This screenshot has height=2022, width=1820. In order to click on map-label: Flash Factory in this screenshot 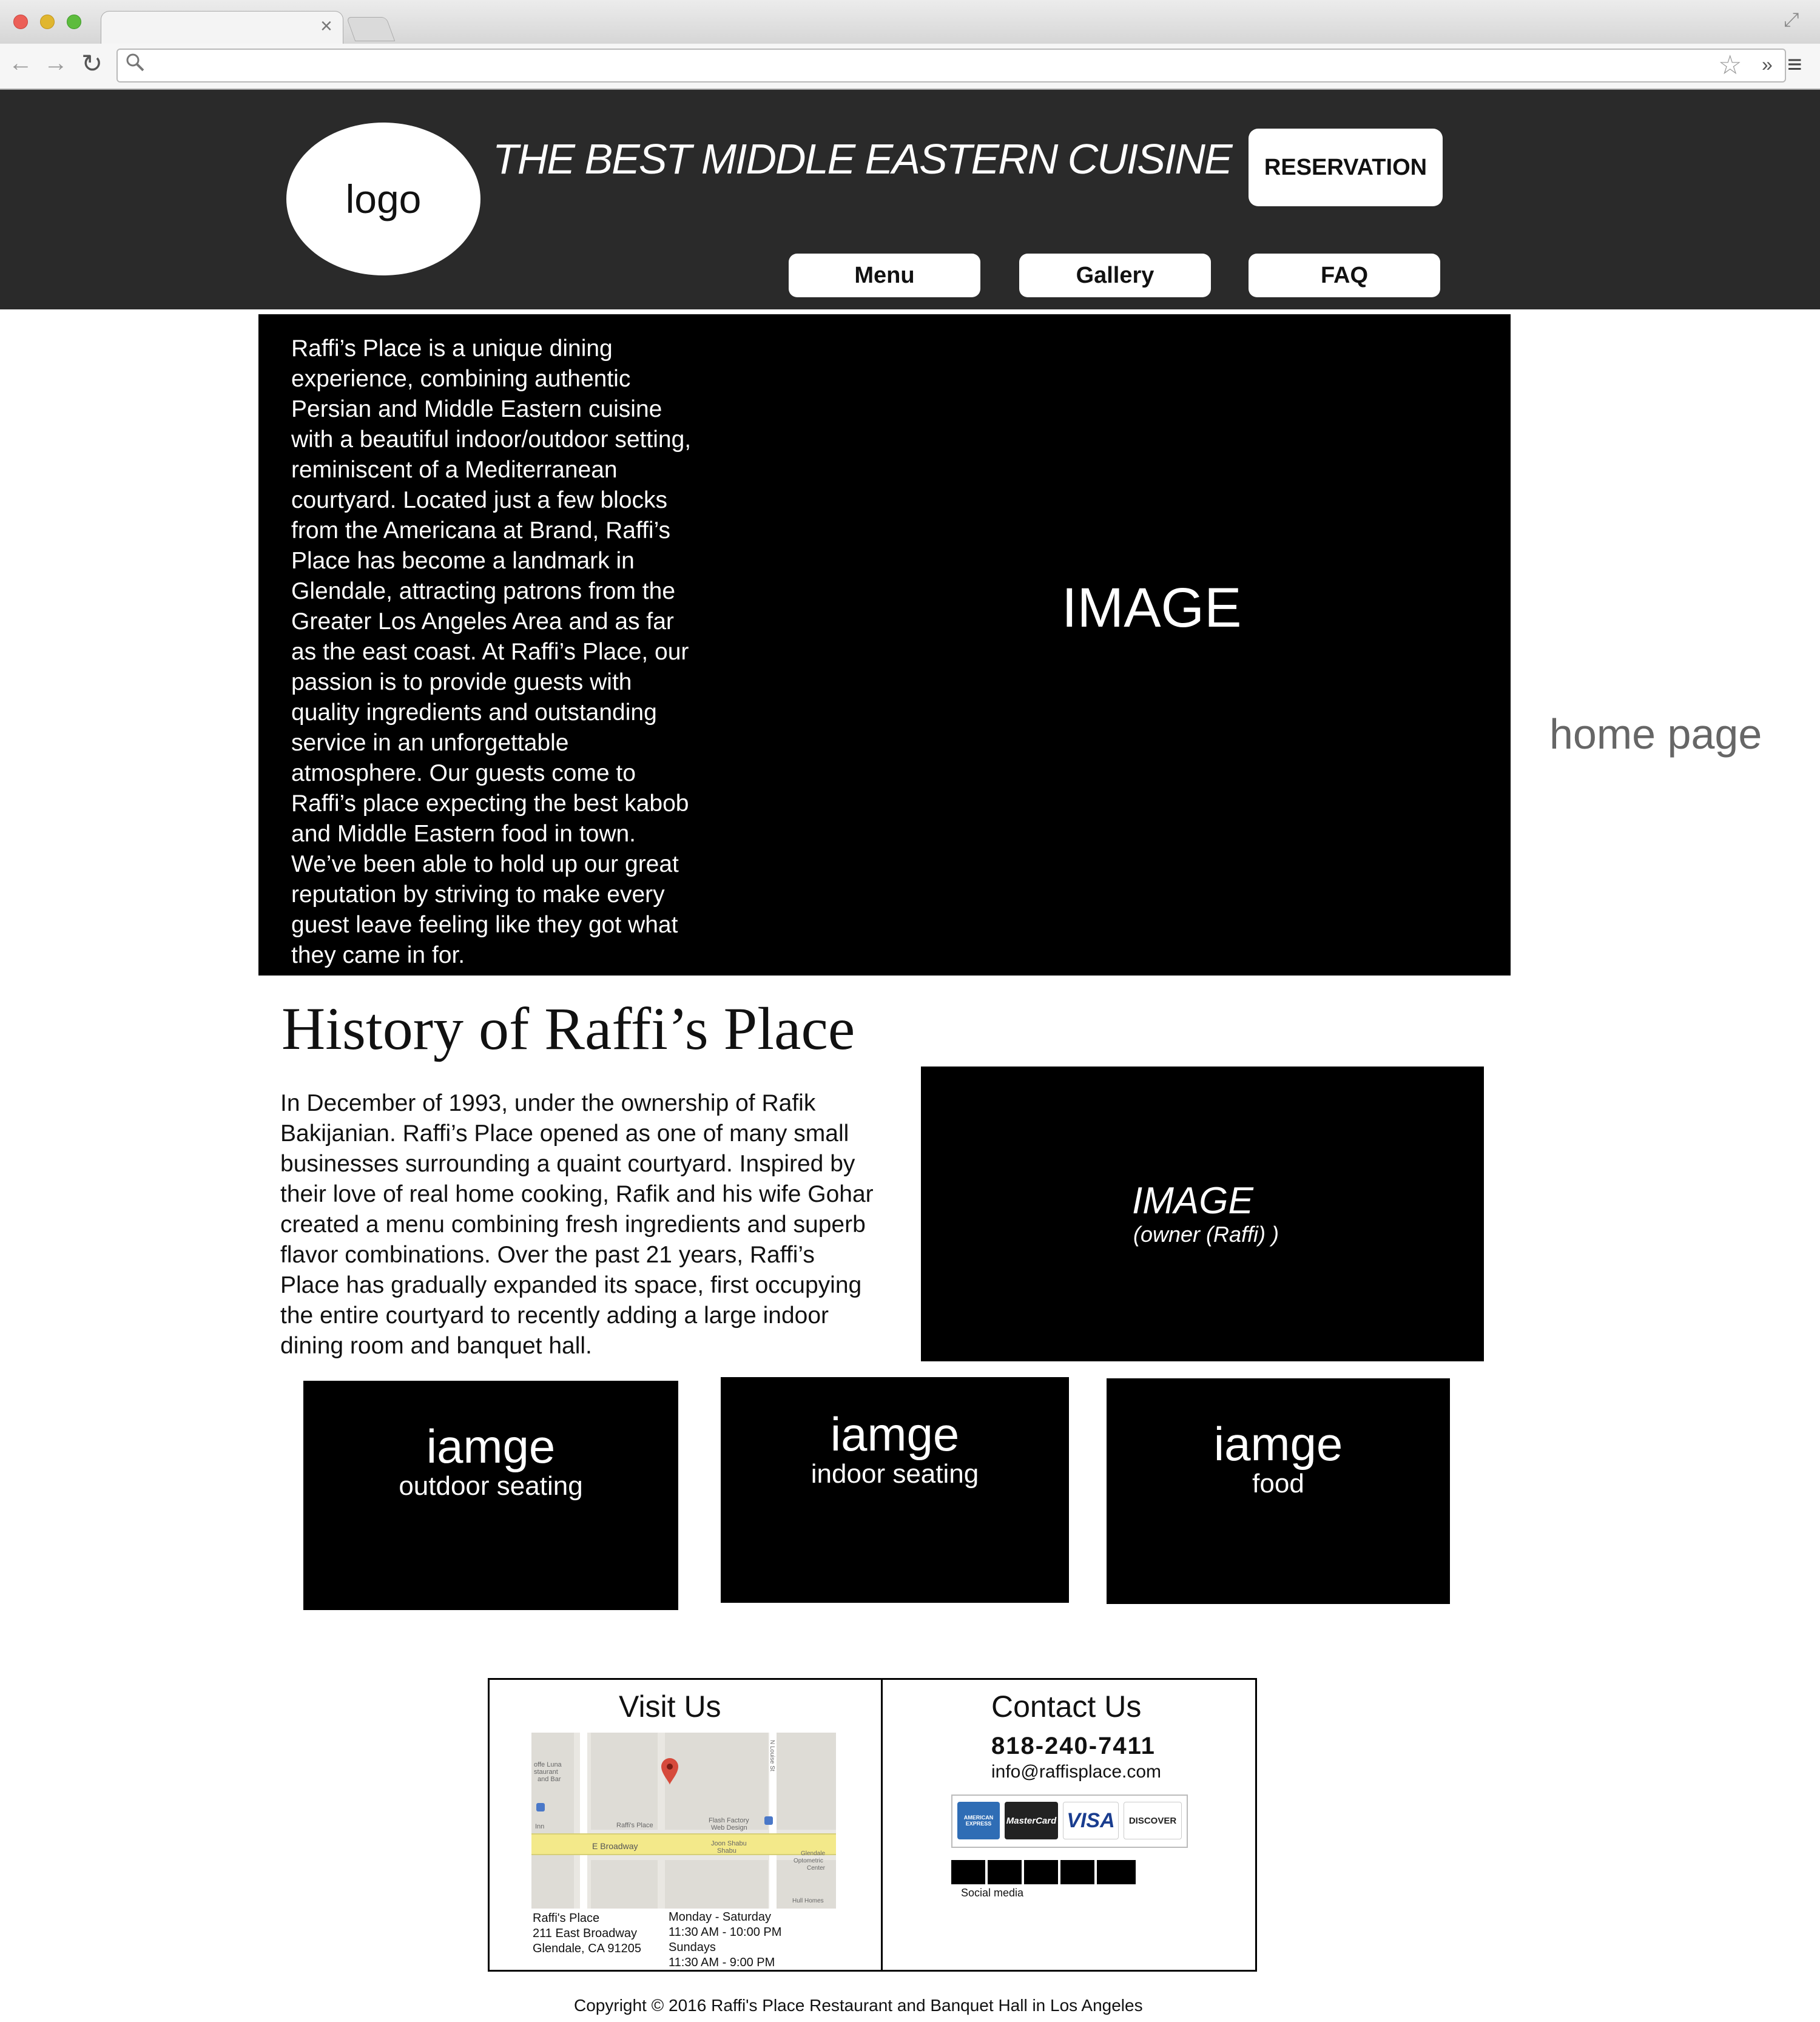, I will do `click(729, 1820)`.